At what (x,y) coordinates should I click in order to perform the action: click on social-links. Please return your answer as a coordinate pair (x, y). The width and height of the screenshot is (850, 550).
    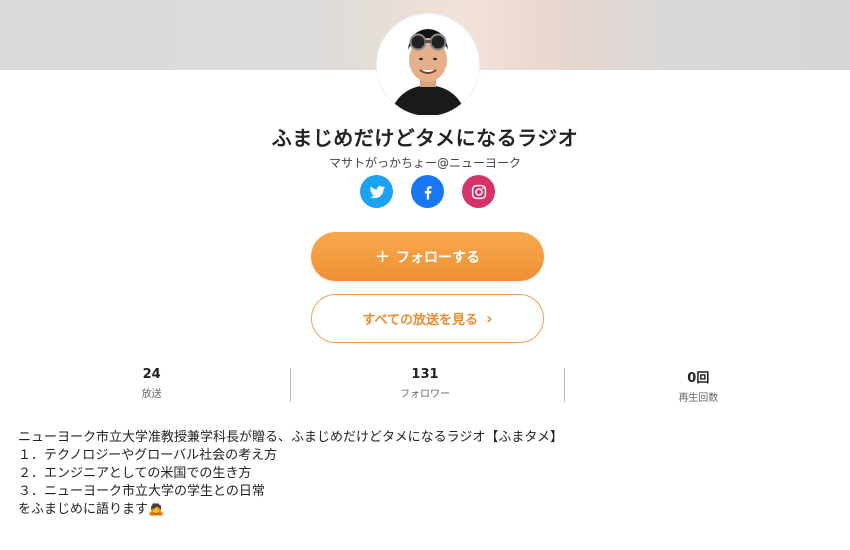
    Looking at the image, I should click on (427, 192).